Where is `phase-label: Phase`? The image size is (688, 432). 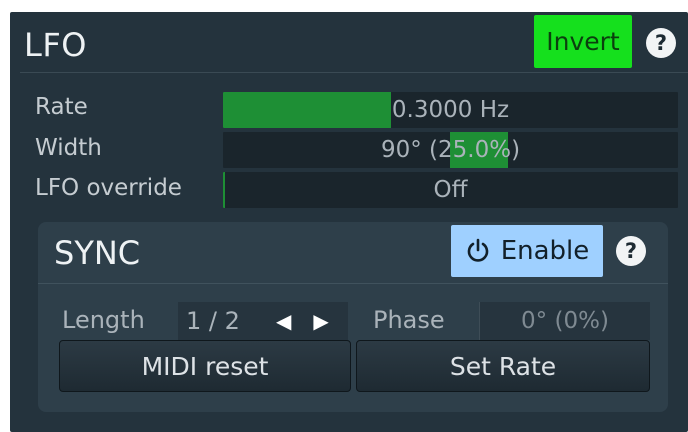 phase-label: Phase is located at coordinates (409, 320).